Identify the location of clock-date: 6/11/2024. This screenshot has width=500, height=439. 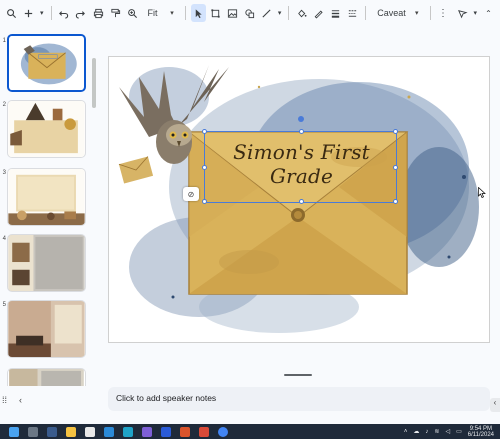
(480, 434).